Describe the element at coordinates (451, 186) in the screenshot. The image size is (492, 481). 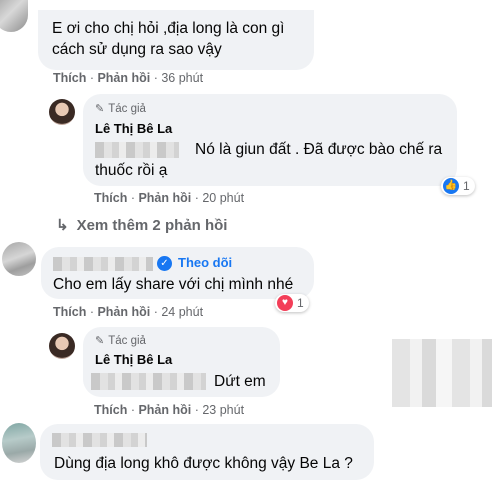
I see `like-icon: 👍` at that location.